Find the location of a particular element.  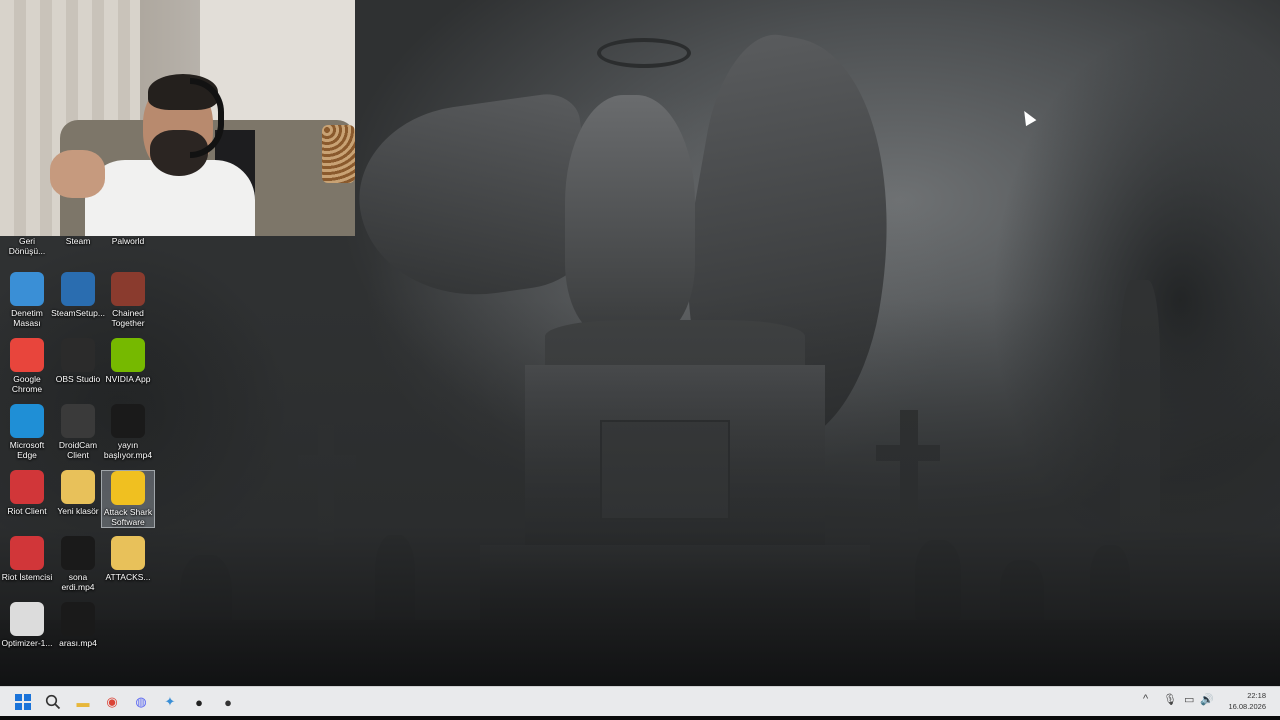

desktop-icon: Yeni klasör is located at coordinates (78, 493).